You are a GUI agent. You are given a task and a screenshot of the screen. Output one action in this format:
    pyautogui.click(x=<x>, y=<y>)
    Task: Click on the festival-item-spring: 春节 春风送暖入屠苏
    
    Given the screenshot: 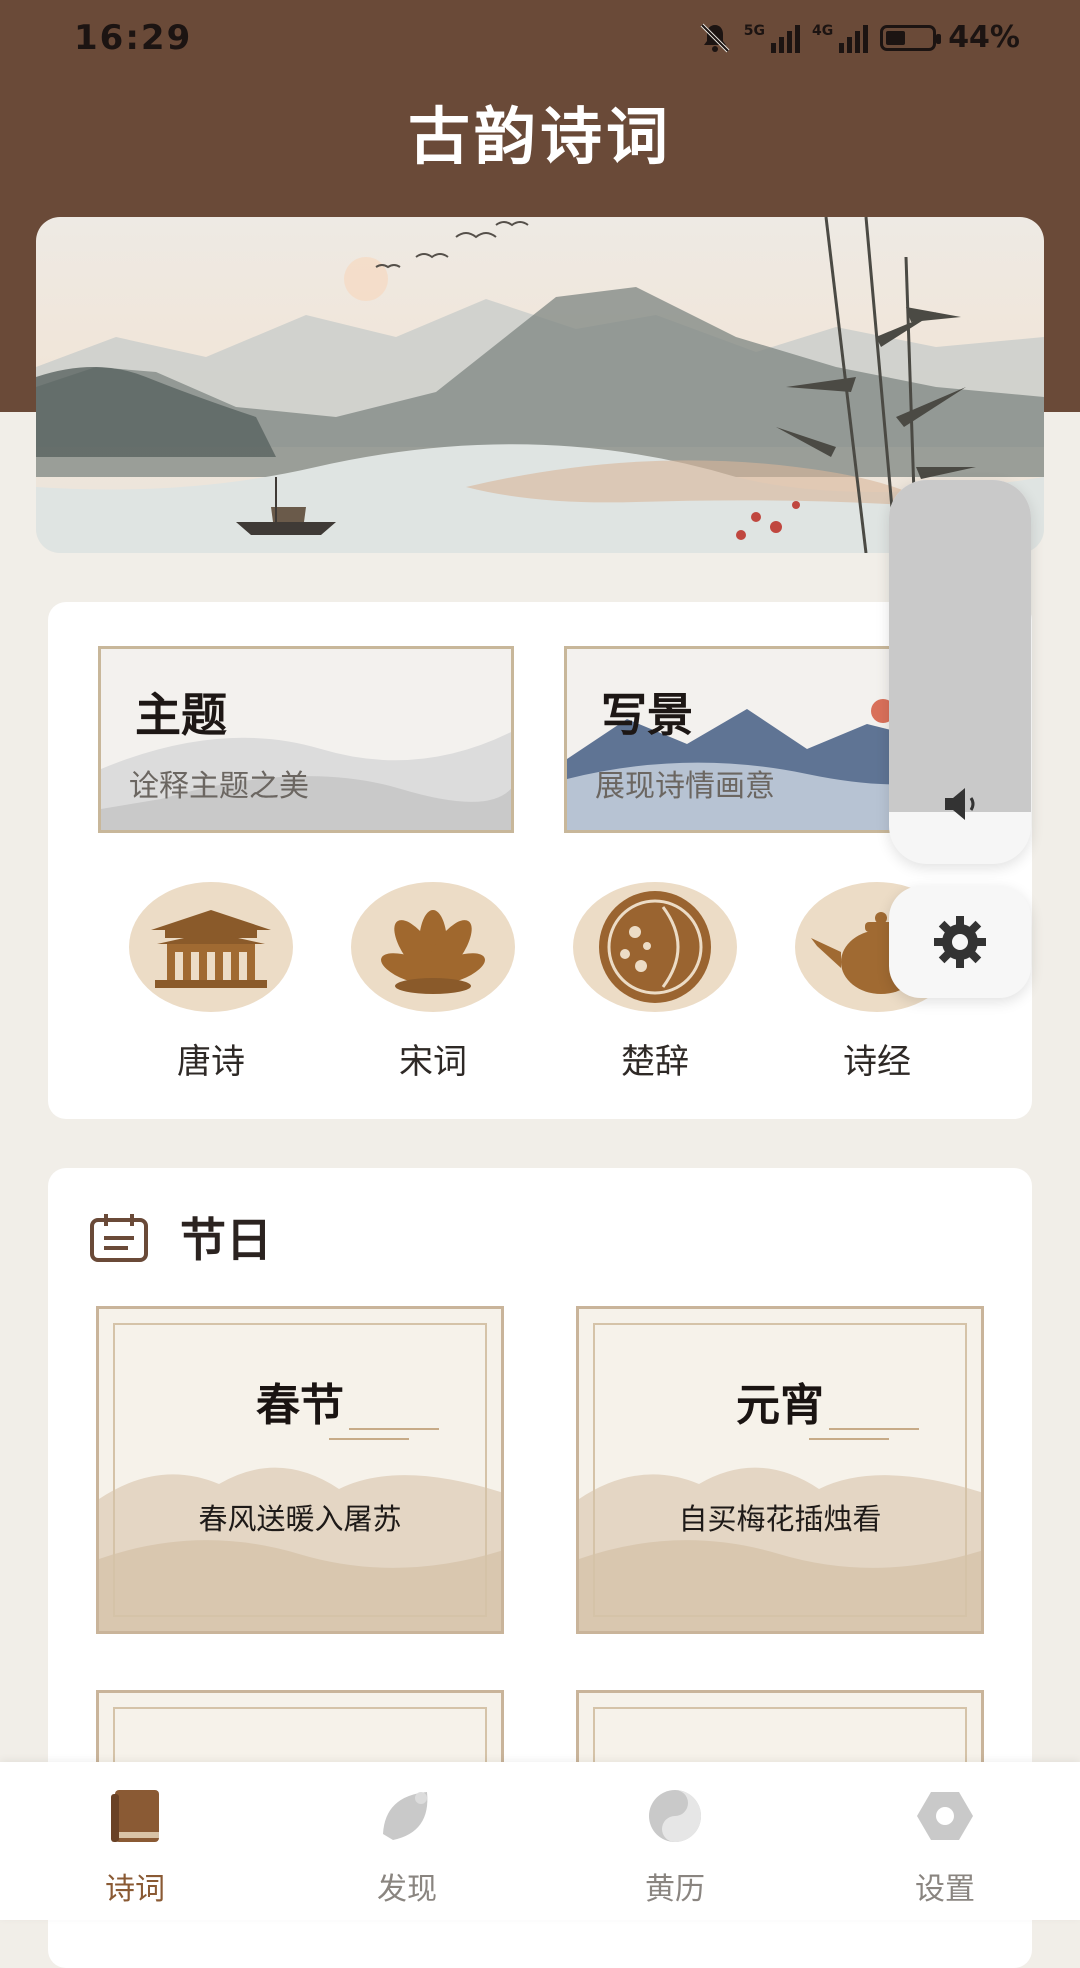 What is the action you would take?
    pyautogui.click(x=300, y=1470)
    